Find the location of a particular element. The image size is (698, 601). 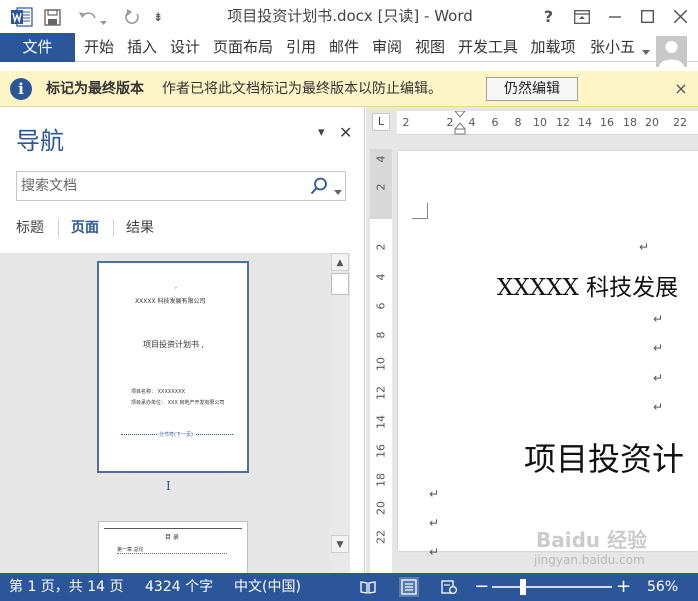

page-thumbnail-2: 目 录 第一章 总论 is located at coordinates (173, 547).